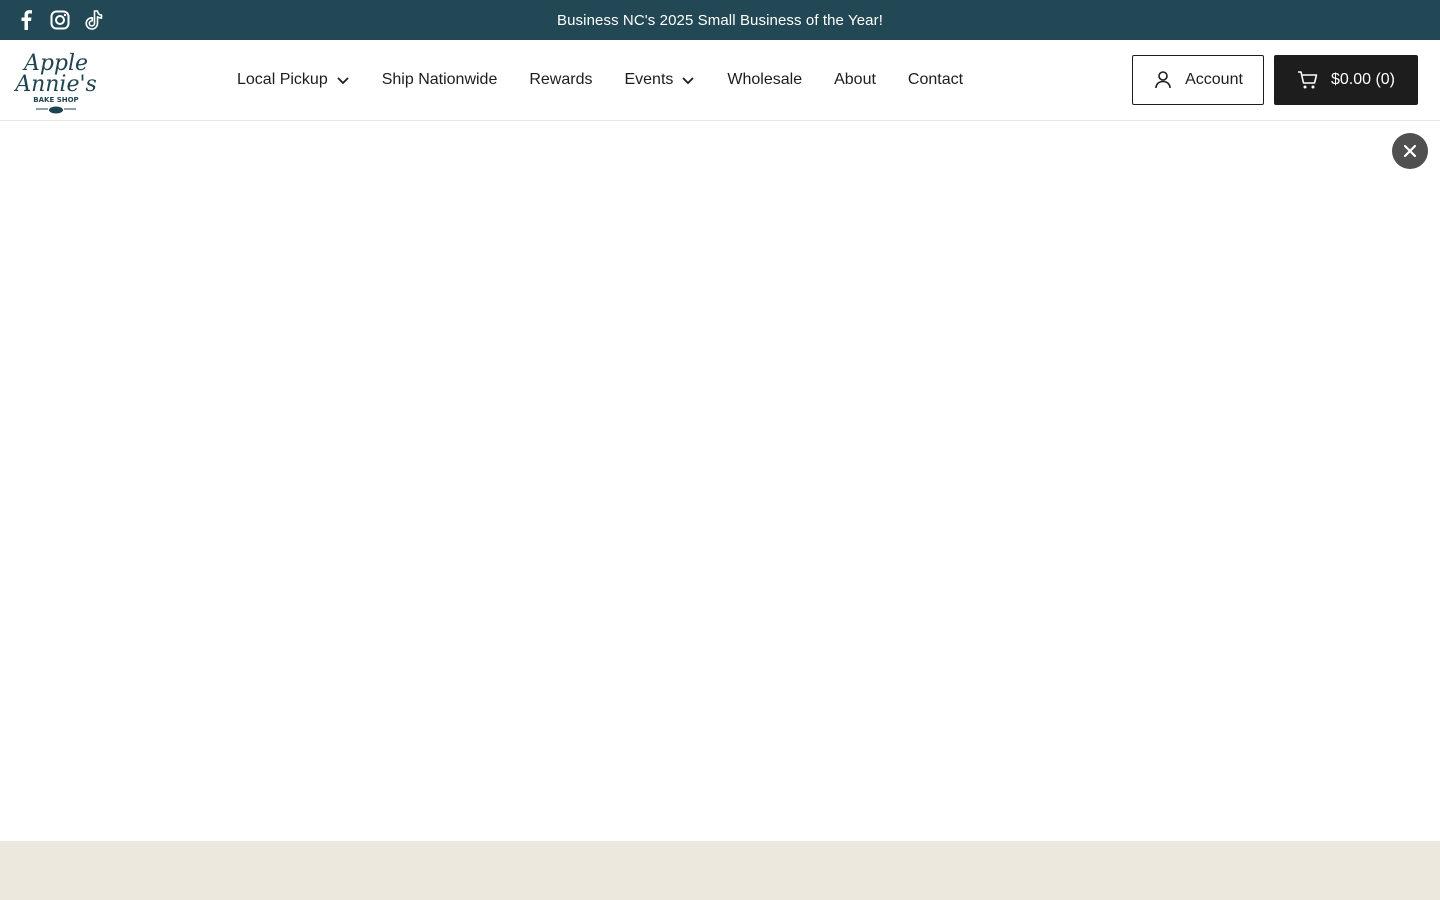 This screenshot has width=1440, height=900. What do you see at coordinates (55, 100) in the screenshot?
I see `logo-line3: BAKE SHOP` at bounding box center [55, 100].